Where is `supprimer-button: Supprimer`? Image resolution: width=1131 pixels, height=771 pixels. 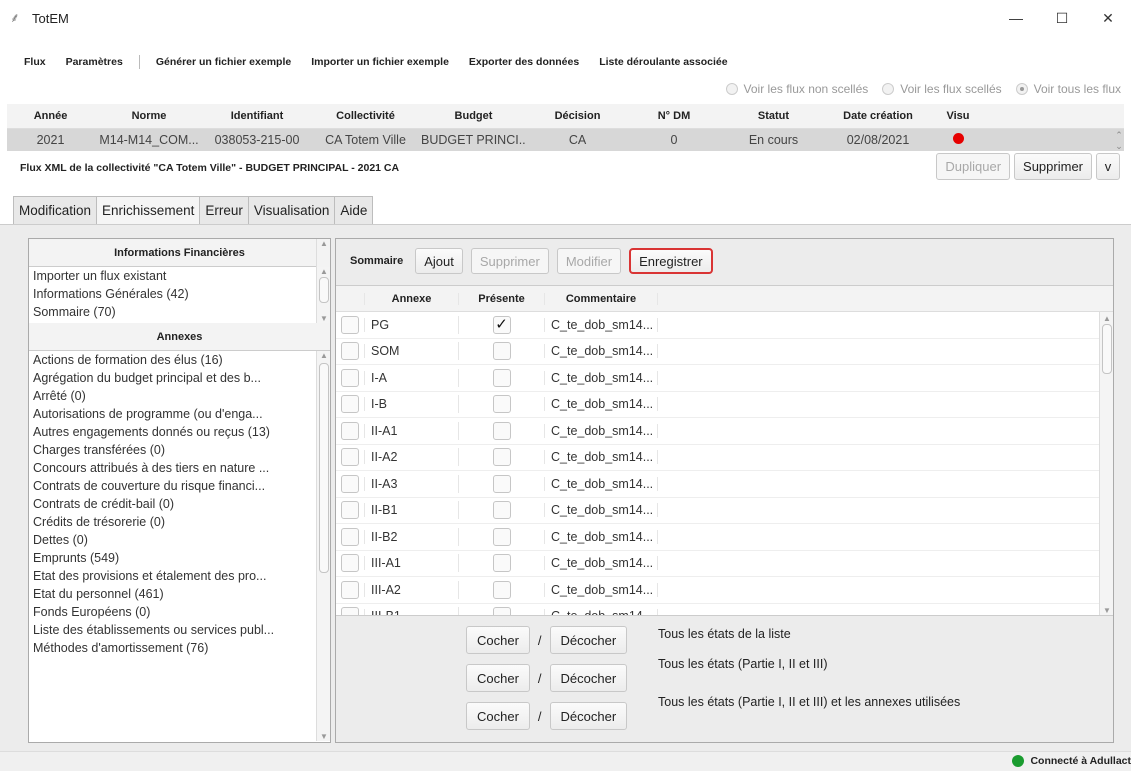
supprimer-button: Supprimer is located at coordinates (509, 261).